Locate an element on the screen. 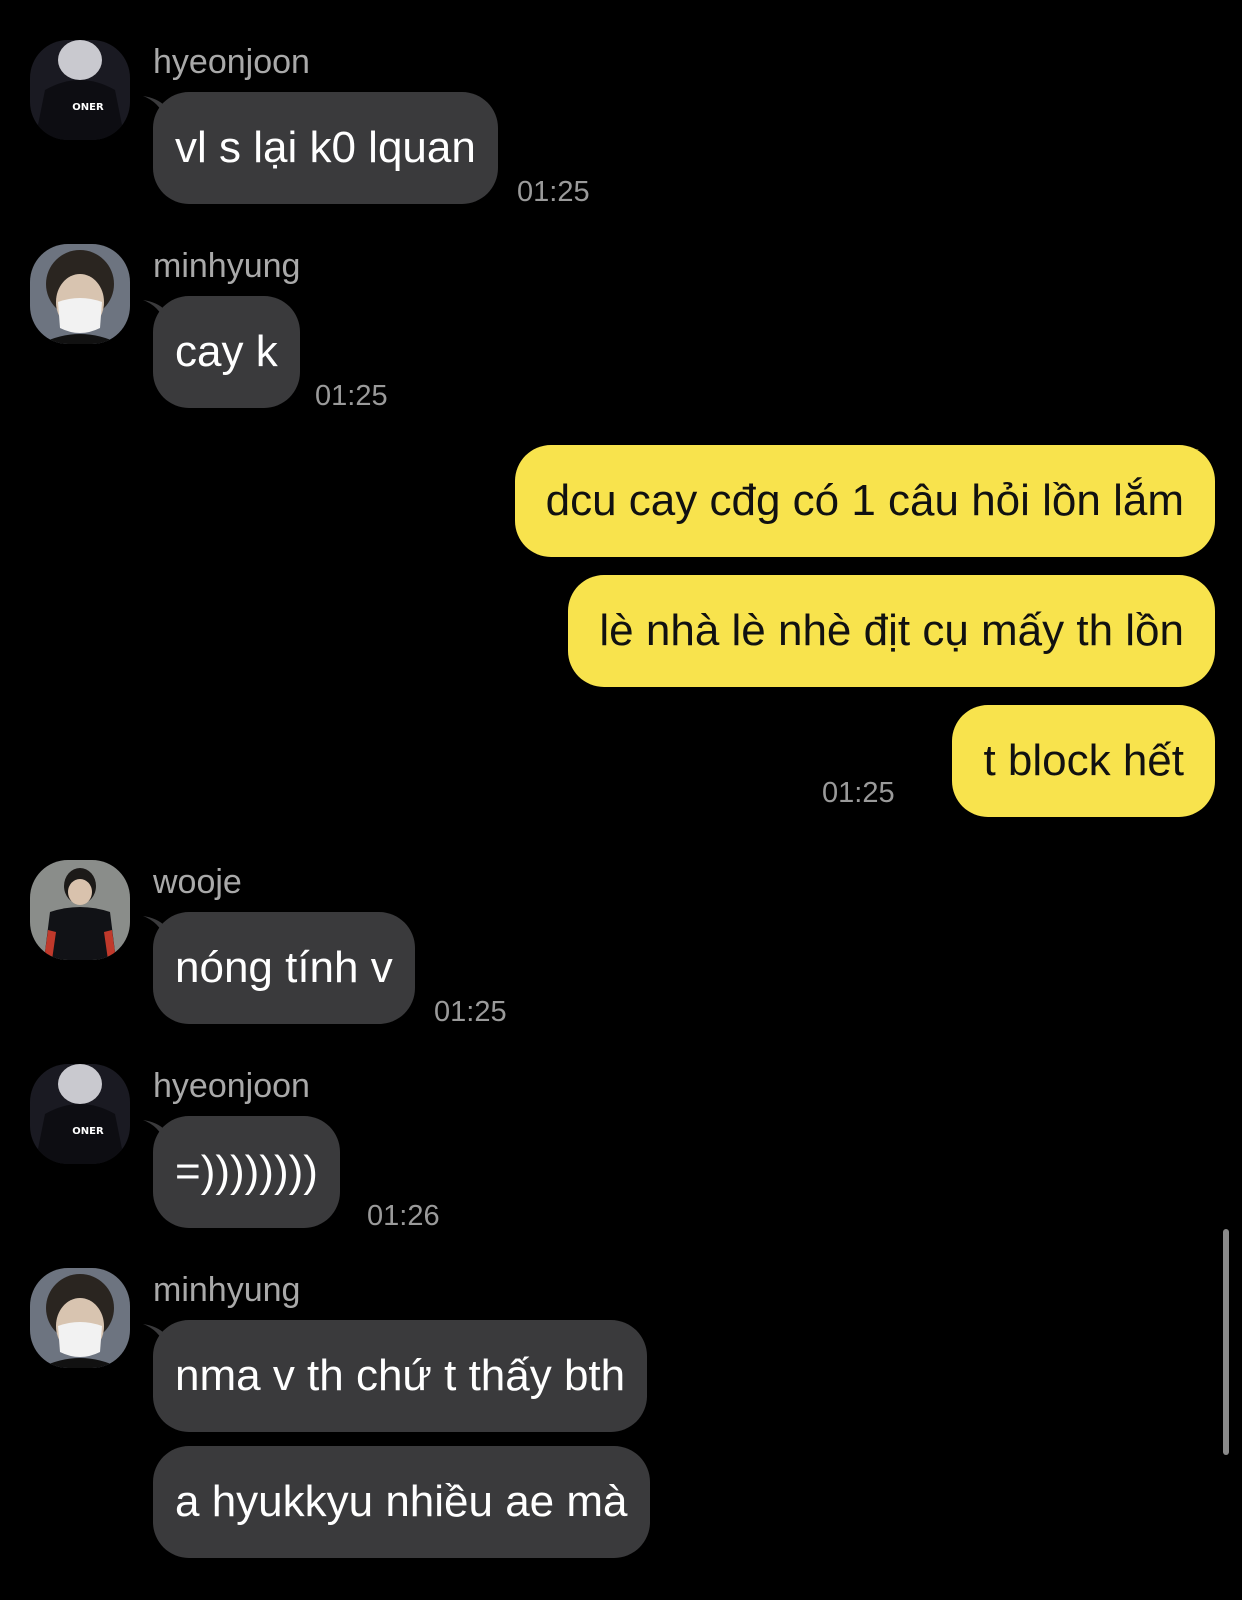 Image resolution: width=1242 pixels, height=1600 pixels. wooje-avatar is located at coordinates (80, 910).